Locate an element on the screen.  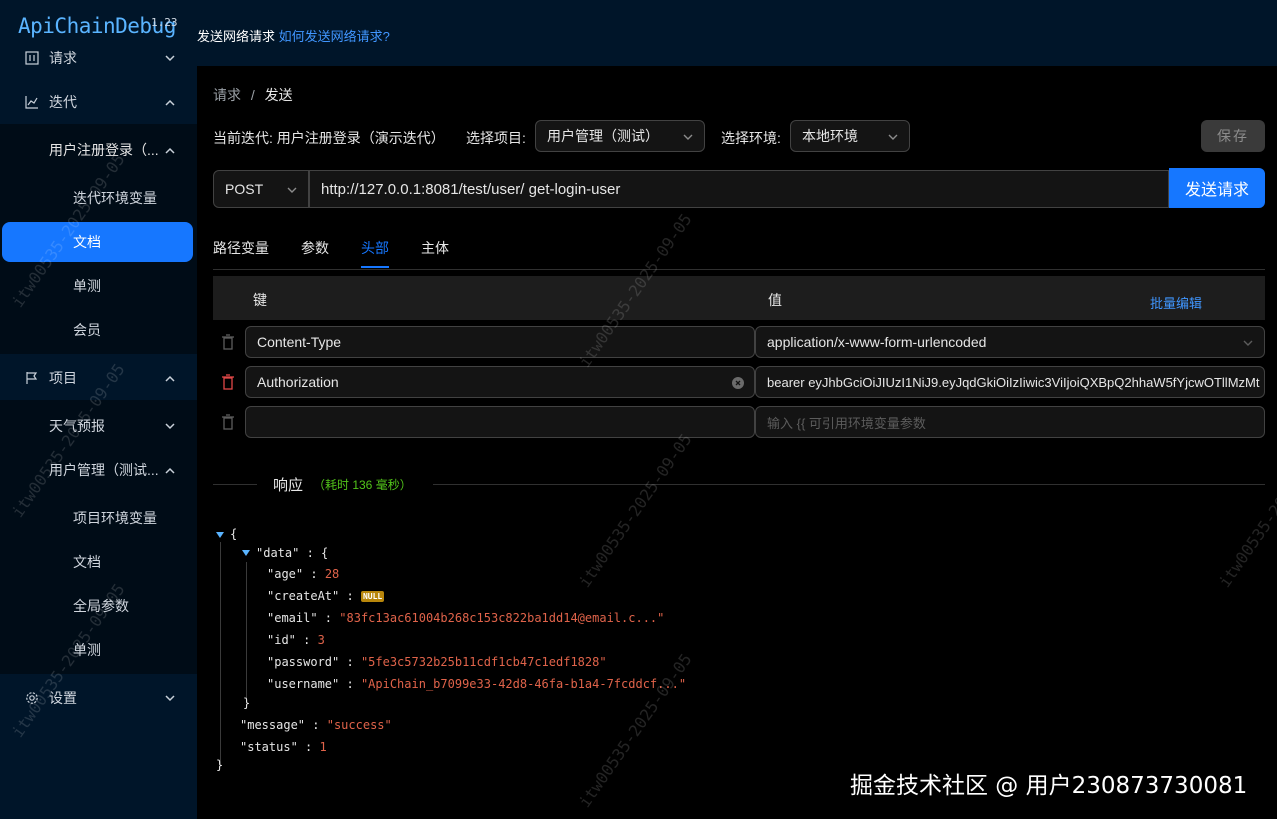
request-icon is located at coordinates (32, 58).